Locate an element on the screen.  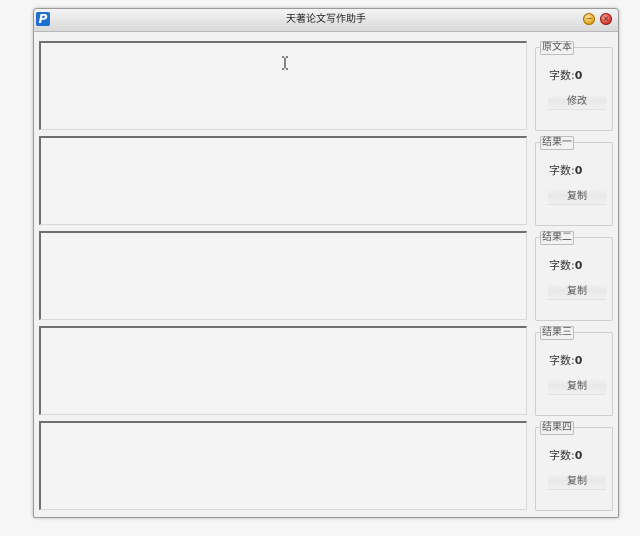
result-two-text is located at coordinates (283, 275).